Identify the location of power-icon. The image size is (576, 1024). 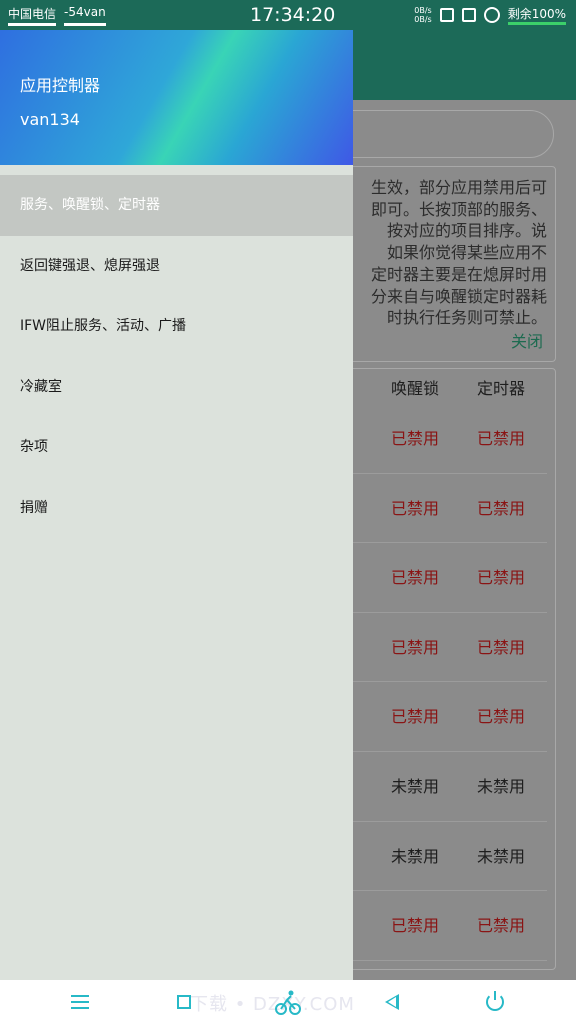
(495, 1001).